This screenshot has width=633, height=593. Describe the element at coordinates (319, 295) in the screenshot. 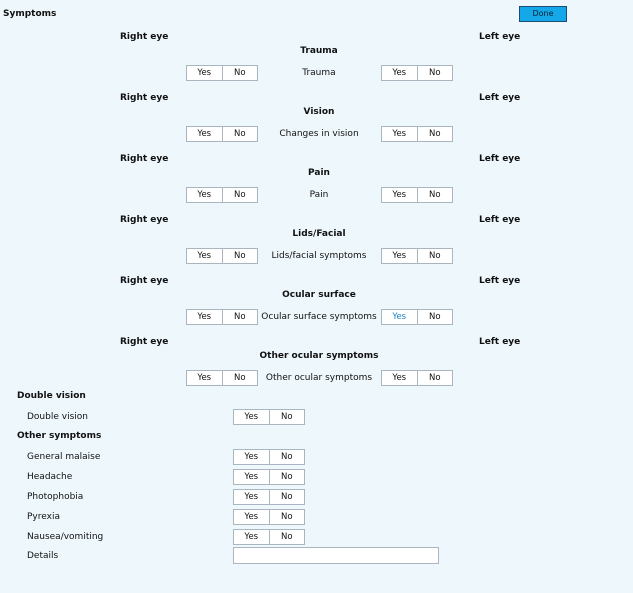

I see `section-heading-ocular-surface: Ocular surface` at that location.